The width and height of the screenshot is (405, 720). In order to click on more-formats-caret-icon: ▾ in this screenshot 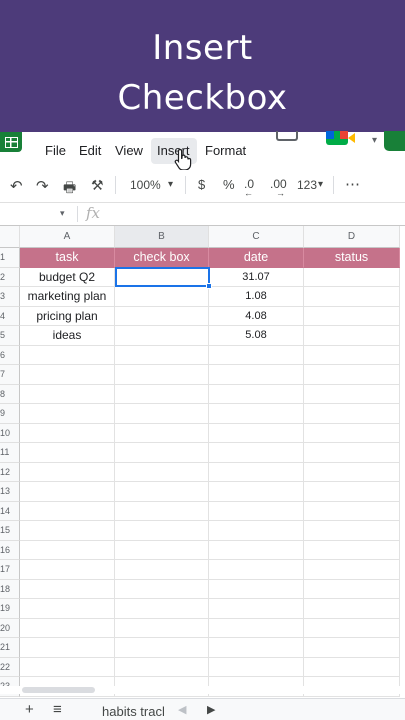, I will do `click(320, 184)`.